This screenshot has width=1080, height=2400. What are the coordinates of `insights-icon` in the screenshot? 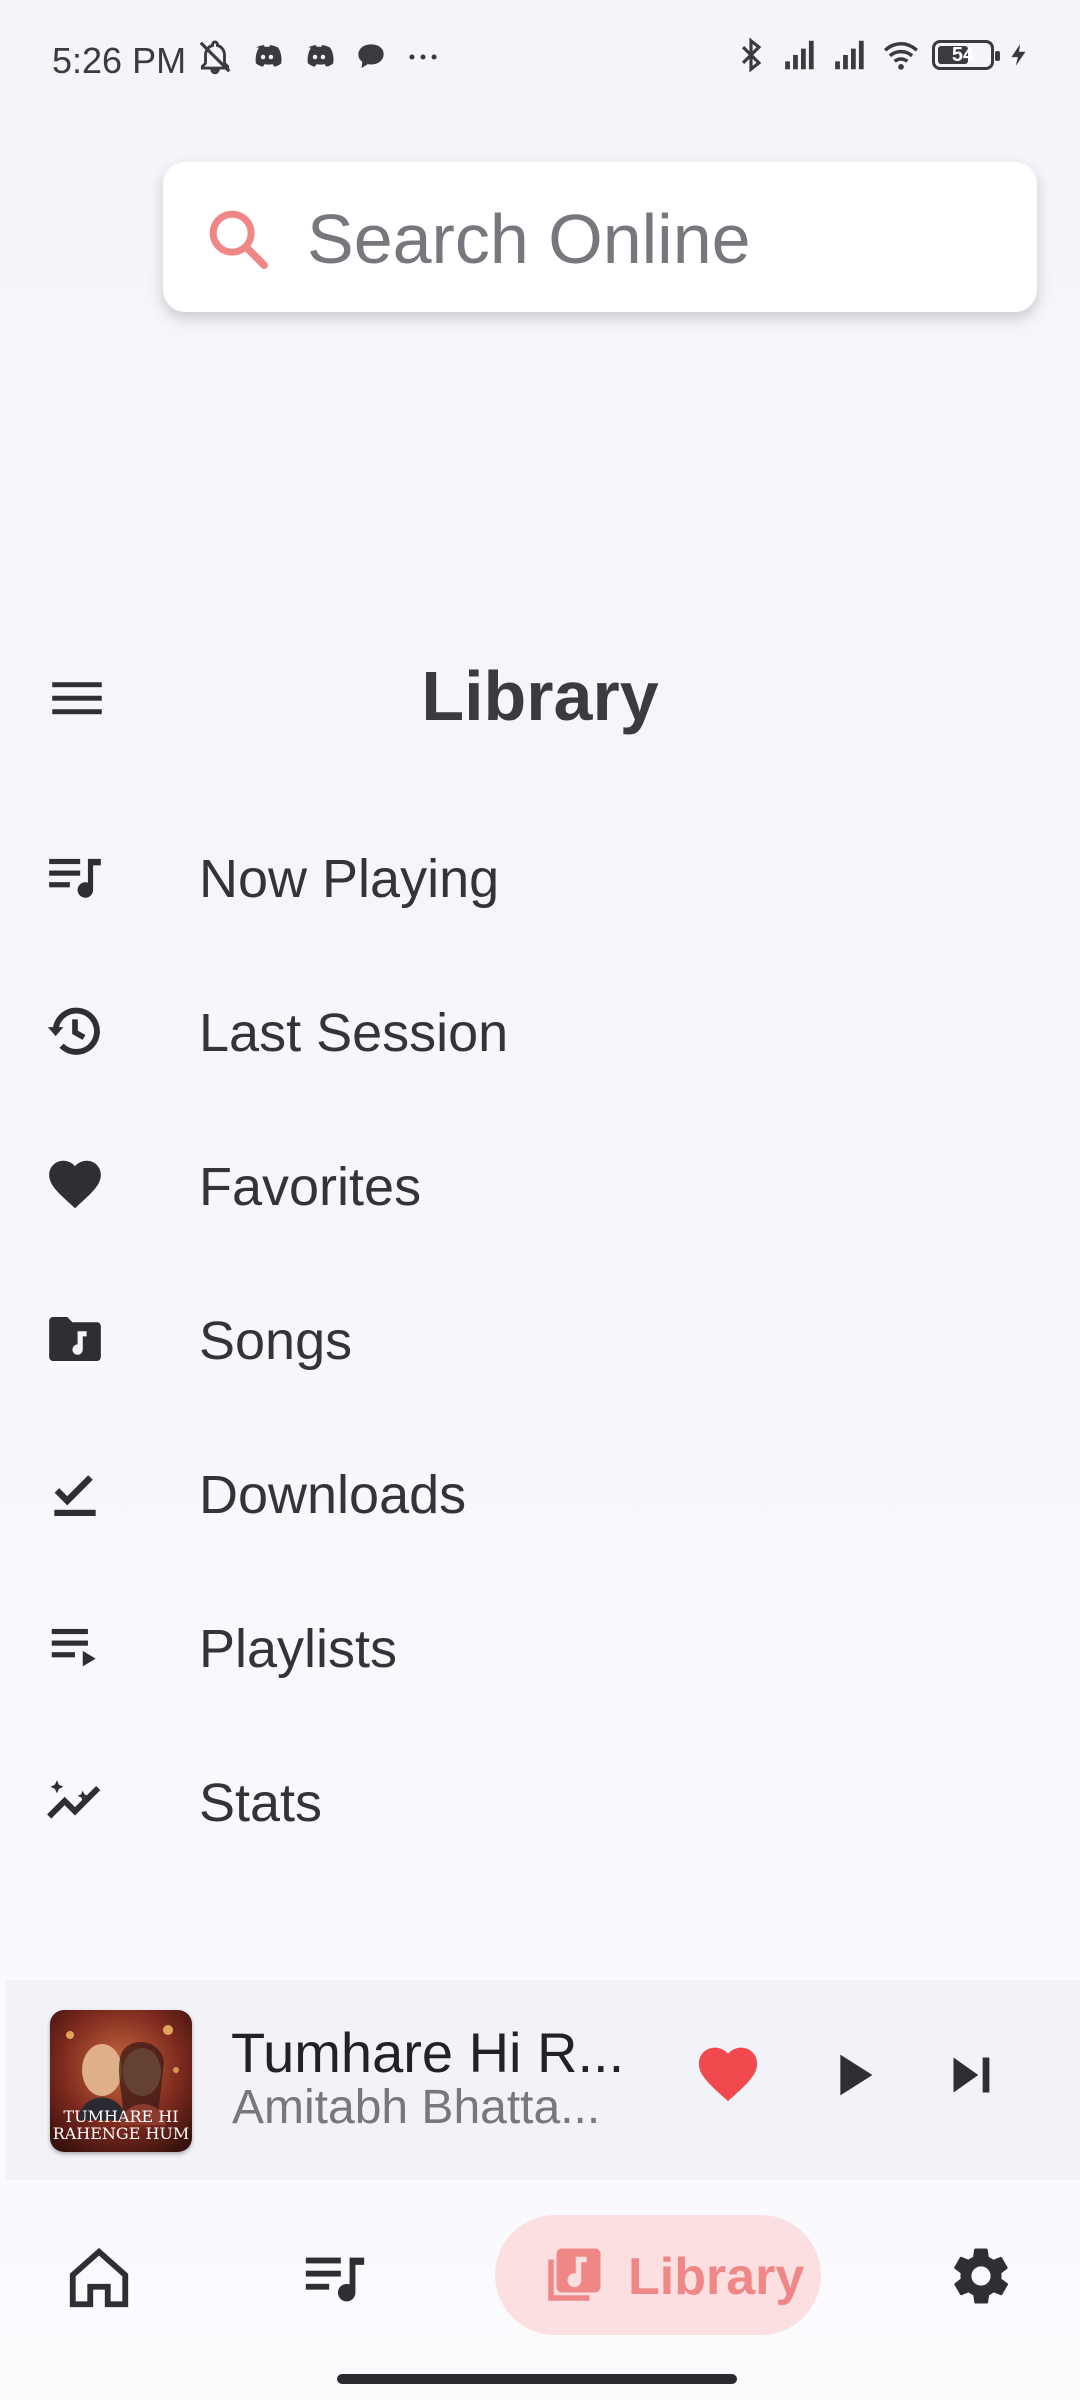 It's located at (74, 1799).